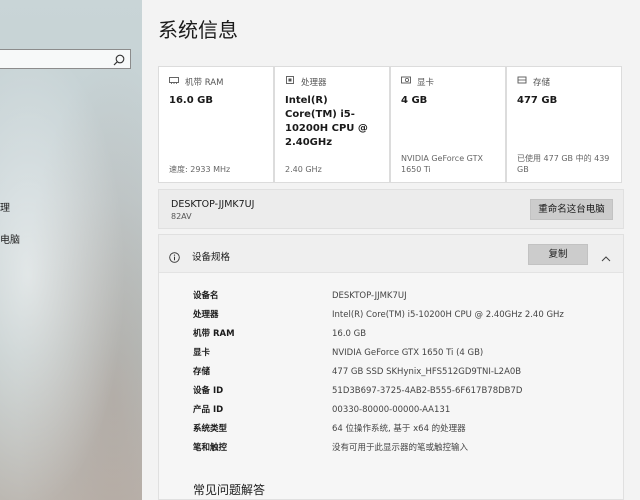 This screenshot has height=500, width=640. Describe the element at coordinates (391, 209) in the screenshot. I see `device-name-row: DESKTOP-JJMK7UJ 82AV 重命名这台电脑` at that location.